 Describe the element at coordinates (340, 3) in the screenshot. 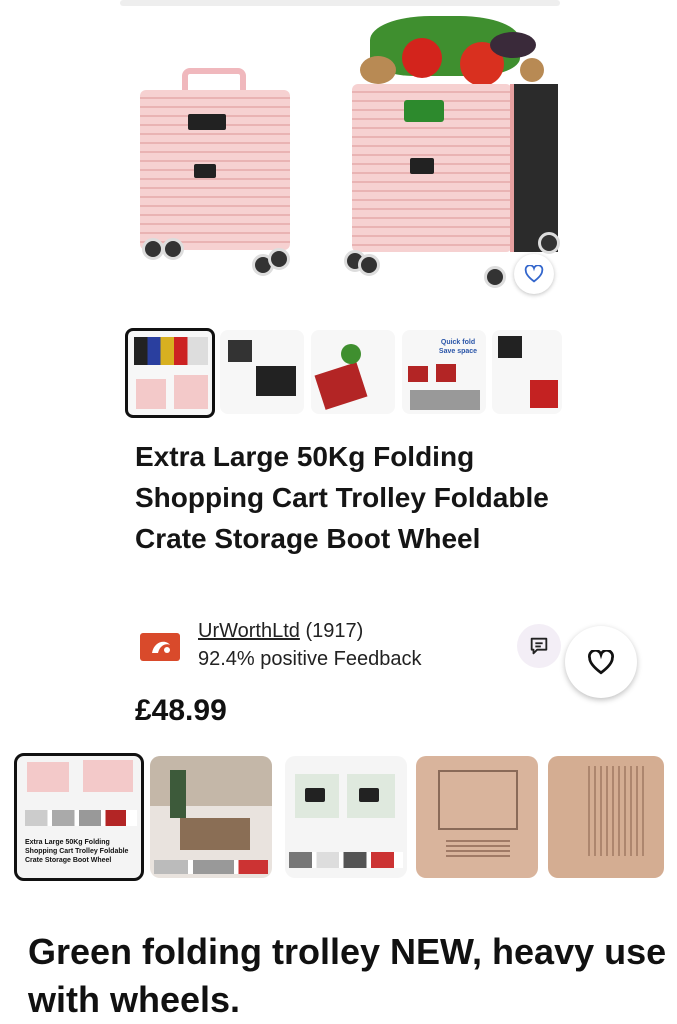

I see `hero-top-edge` at that location.